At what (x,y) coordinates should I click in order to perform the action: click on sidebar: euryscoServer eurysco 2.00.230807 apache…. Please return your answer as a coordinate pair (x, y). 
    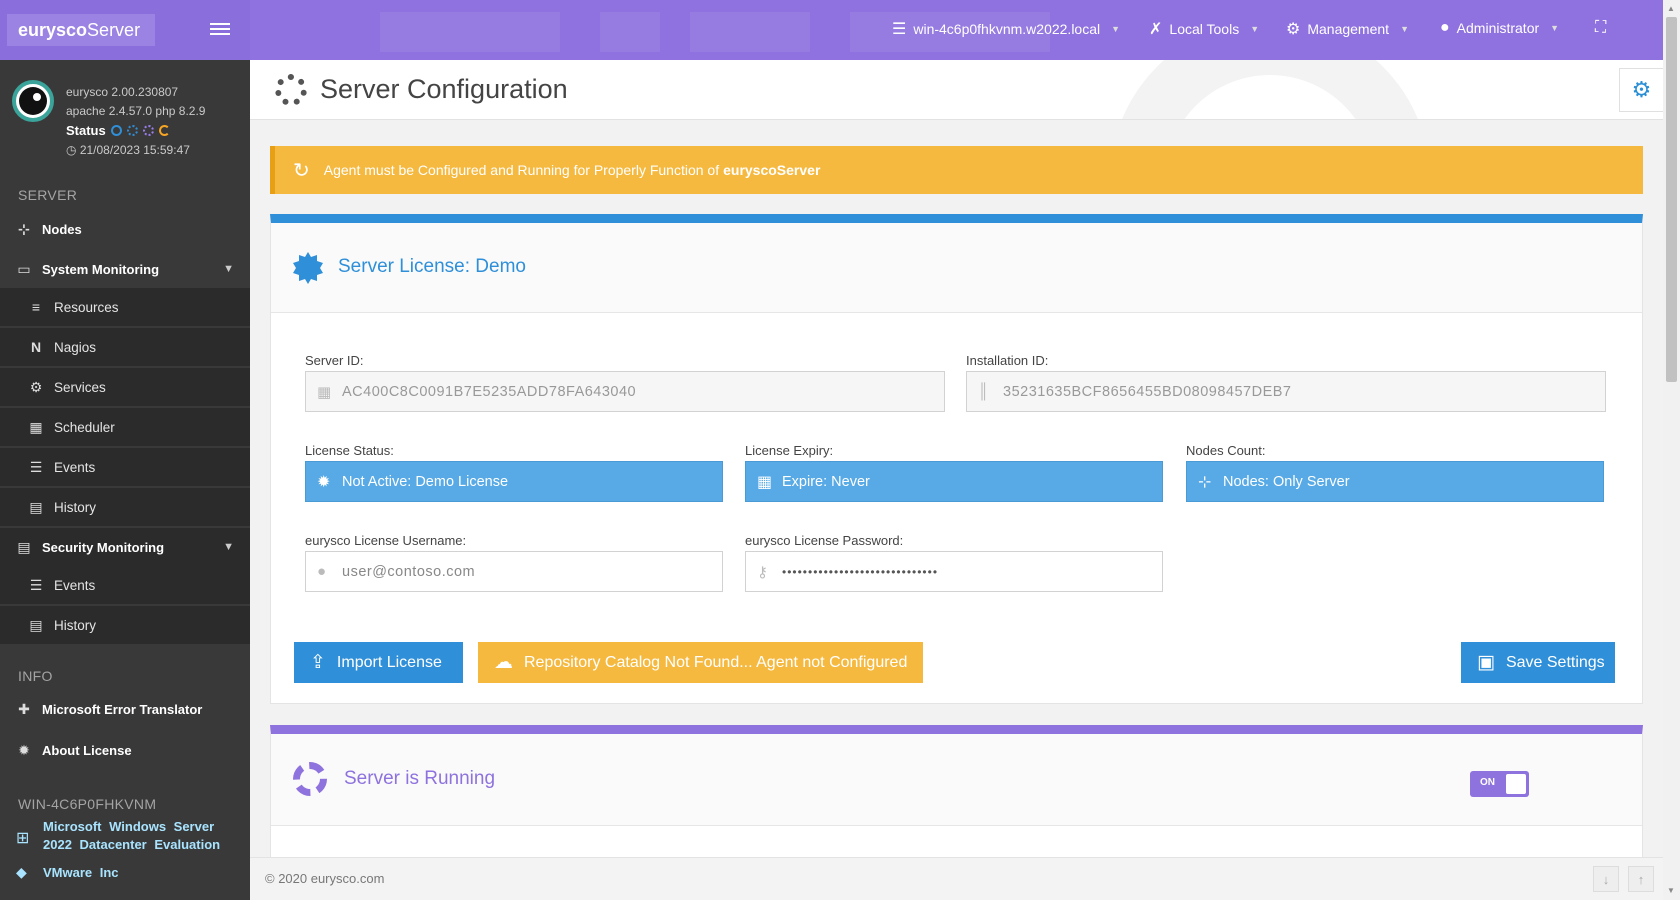
    Looking at the image, I should click on (125, 450).